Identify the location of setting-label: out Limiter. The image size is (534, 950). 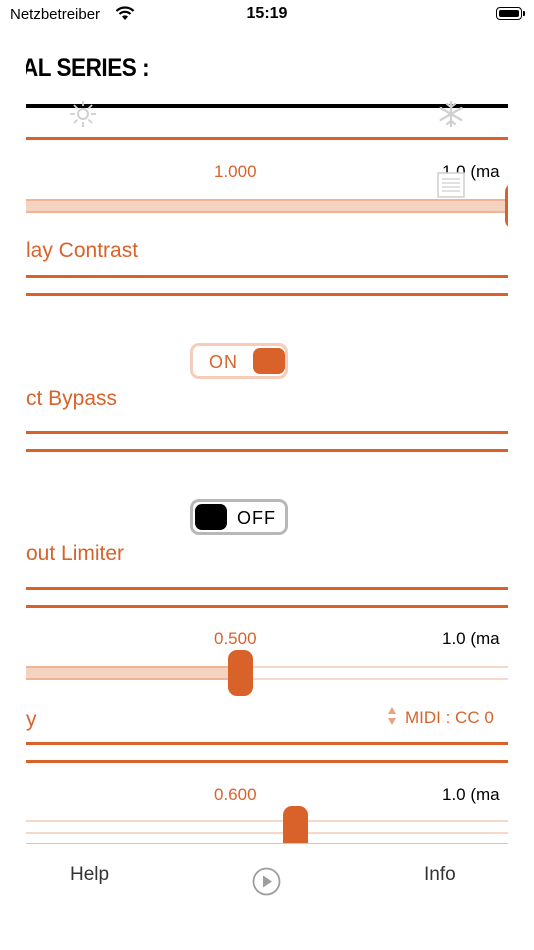
(75, 553).